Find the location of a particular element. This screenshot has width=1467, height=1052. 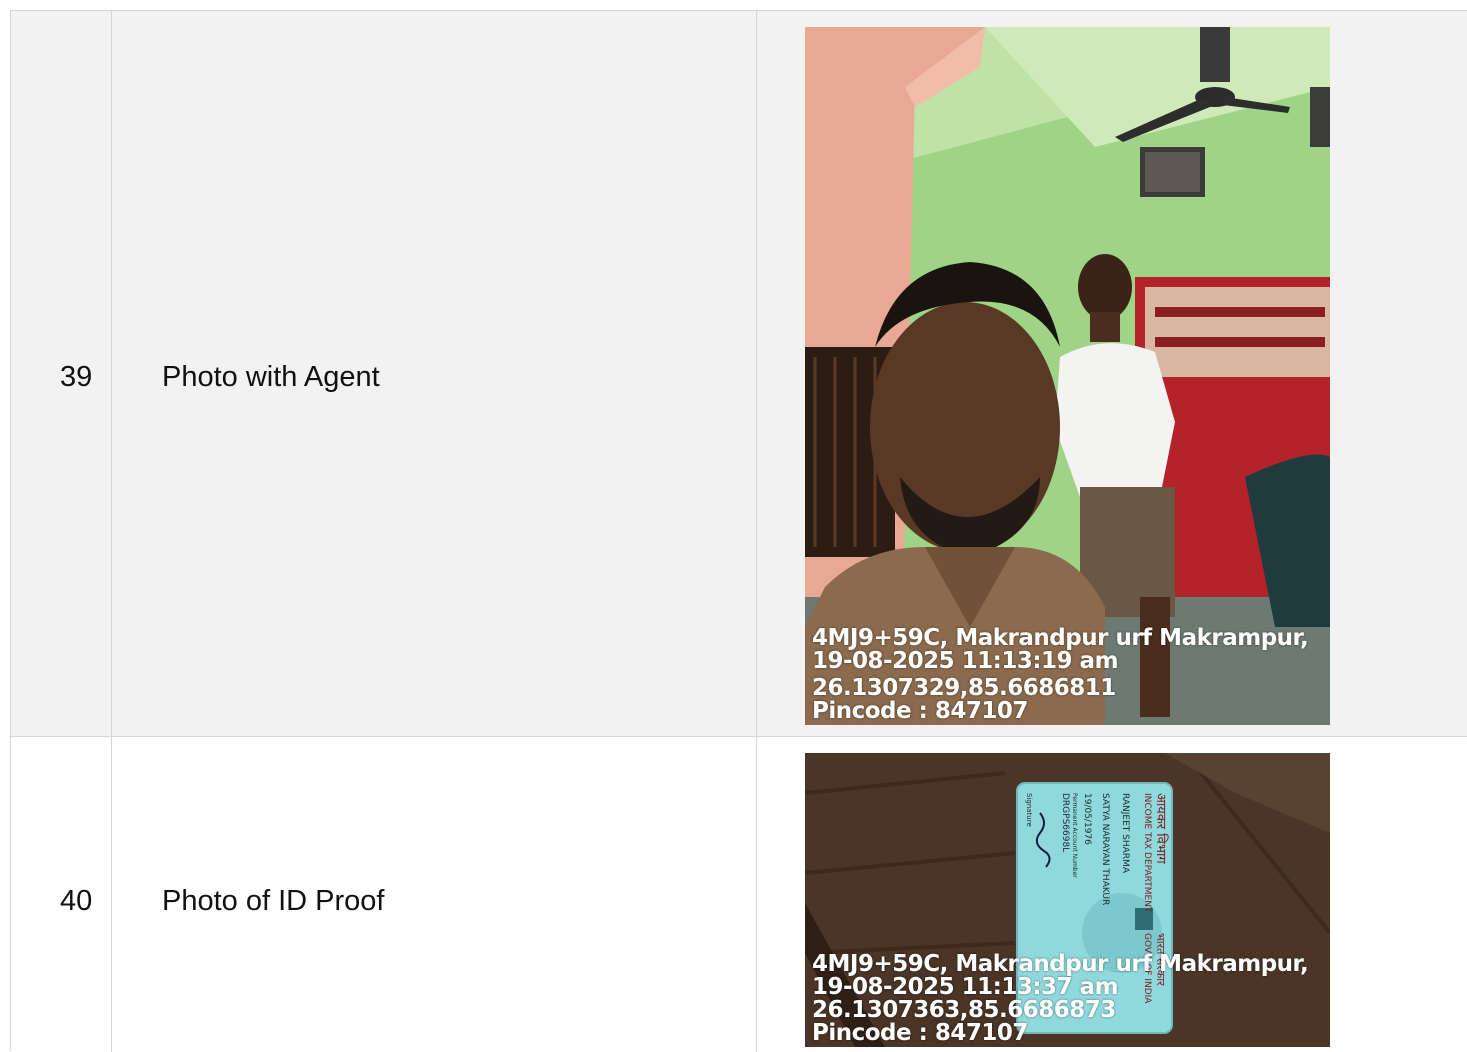

row-number-cell: 39 is located at coordinates (61, 373).